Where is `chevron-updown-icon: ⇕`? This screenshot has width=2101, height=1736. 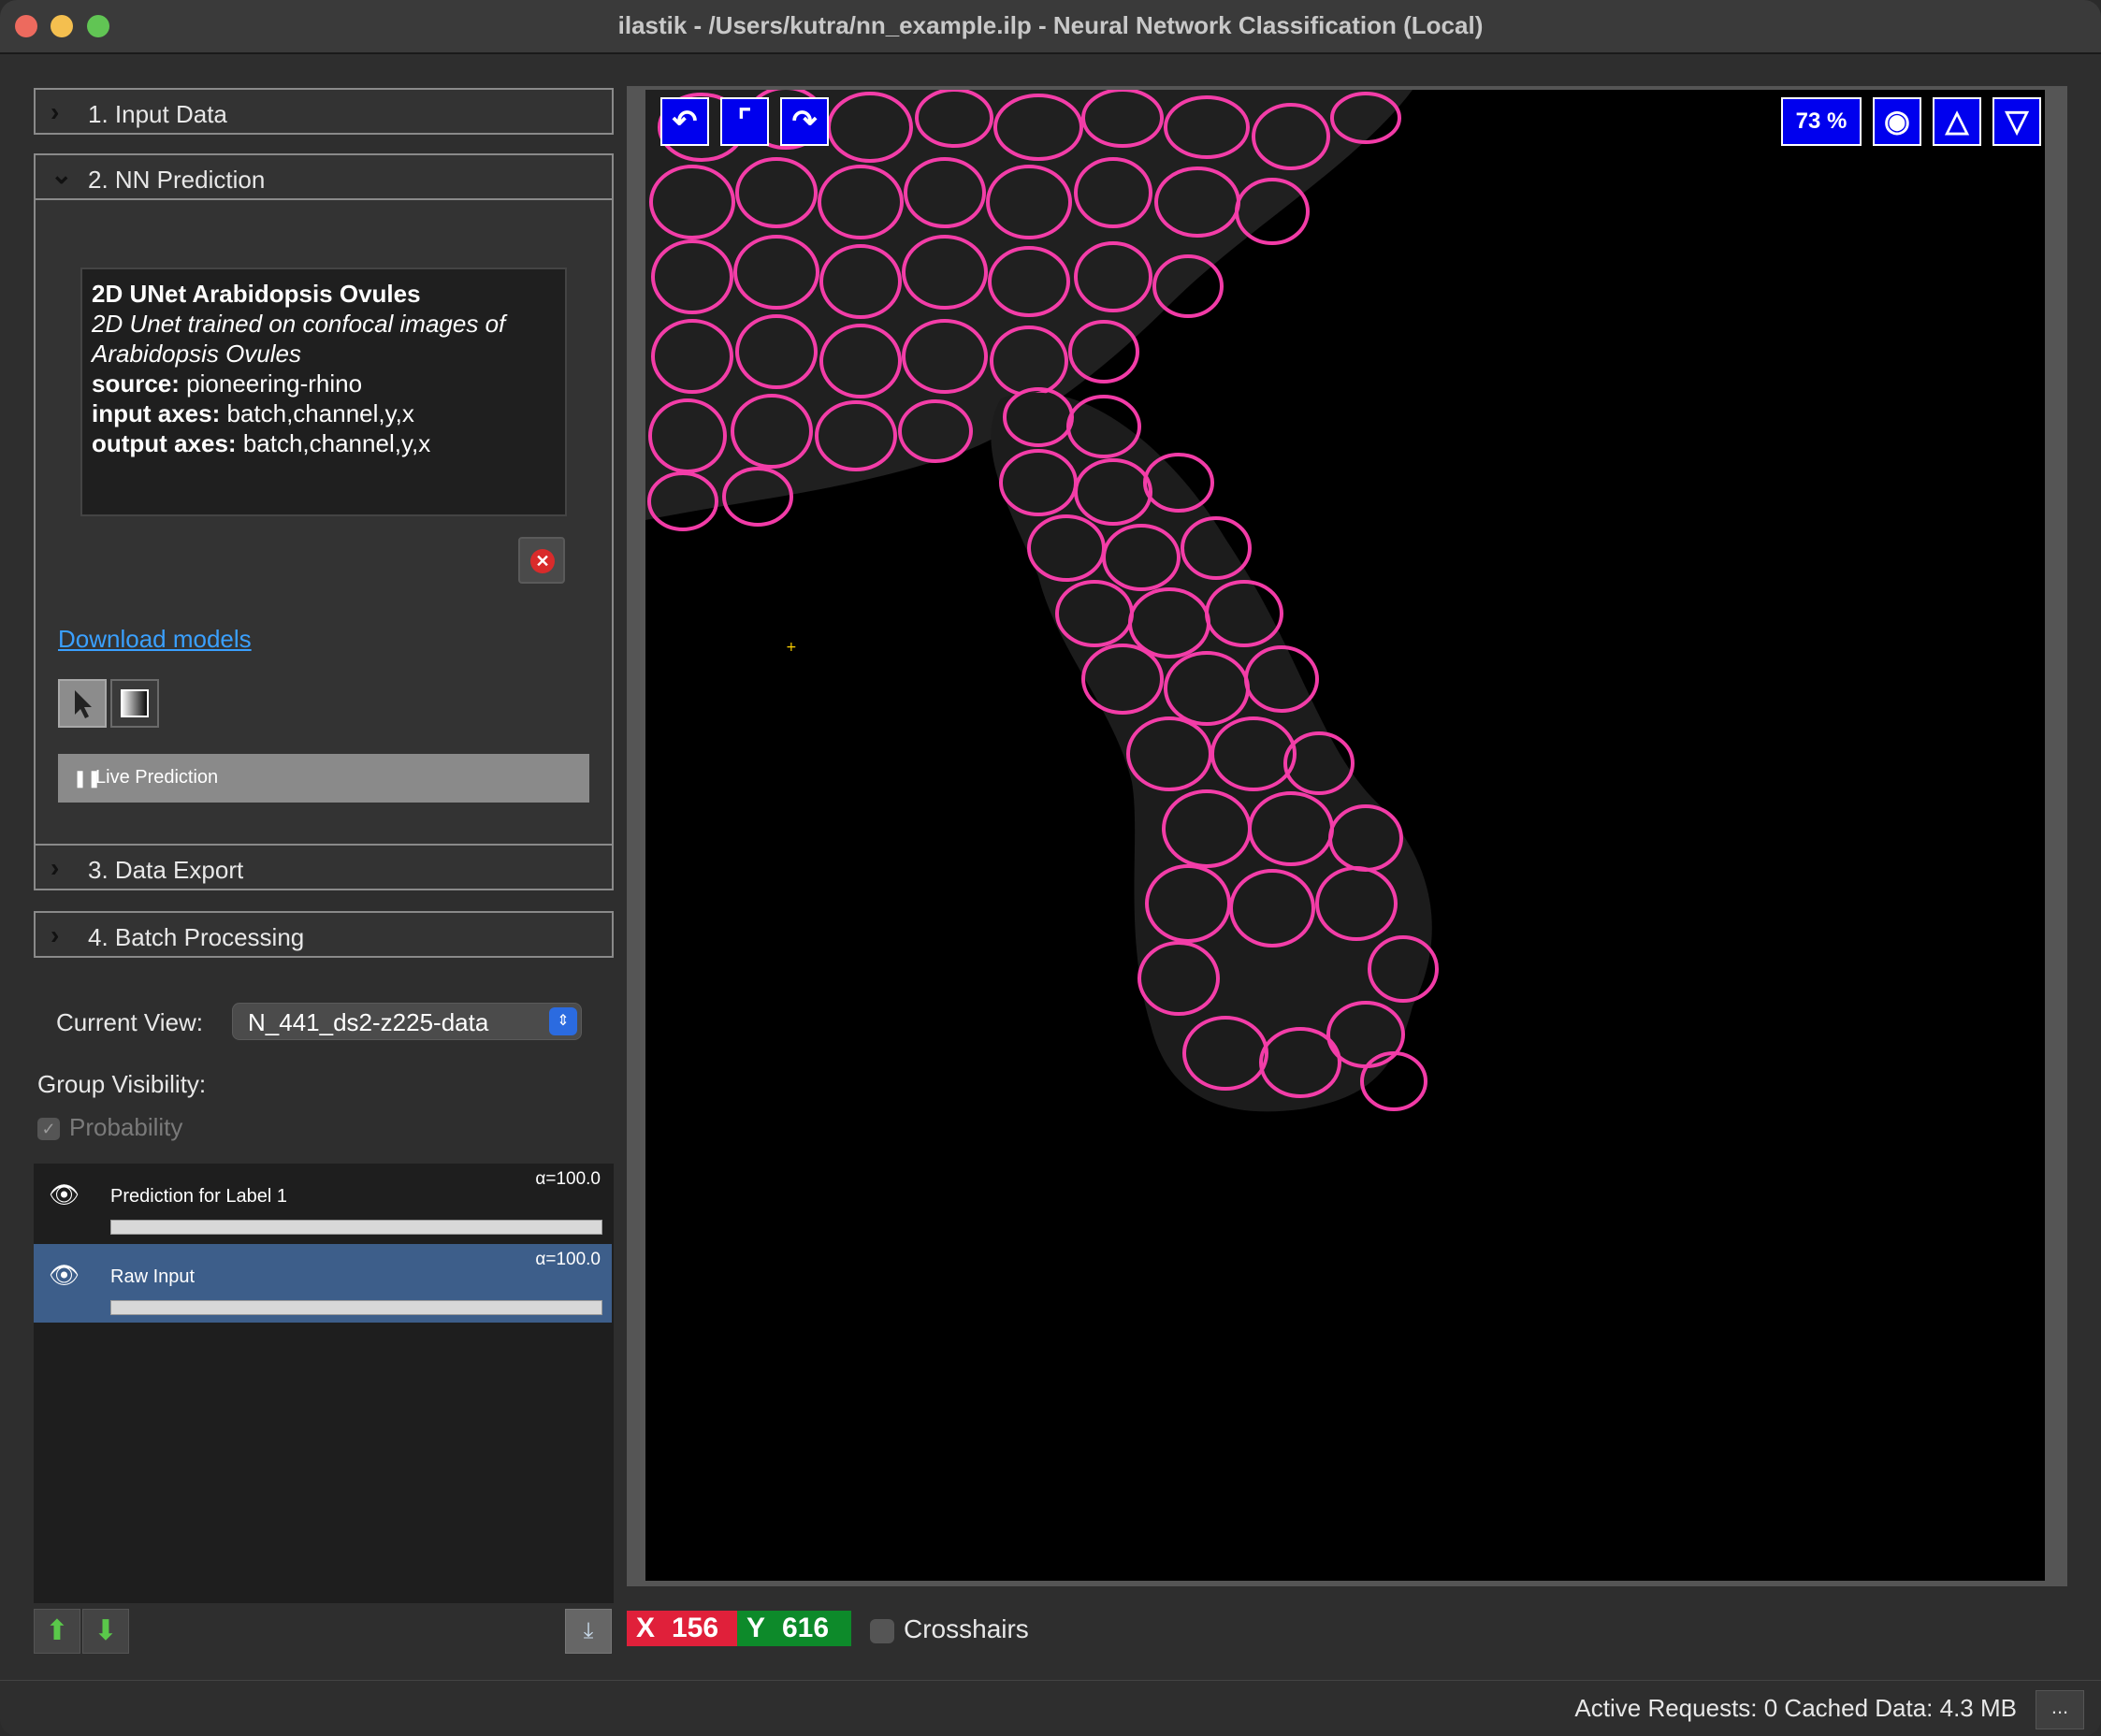 chevron-updown-icon: ⇕ is located at coordinates (563, 1021).